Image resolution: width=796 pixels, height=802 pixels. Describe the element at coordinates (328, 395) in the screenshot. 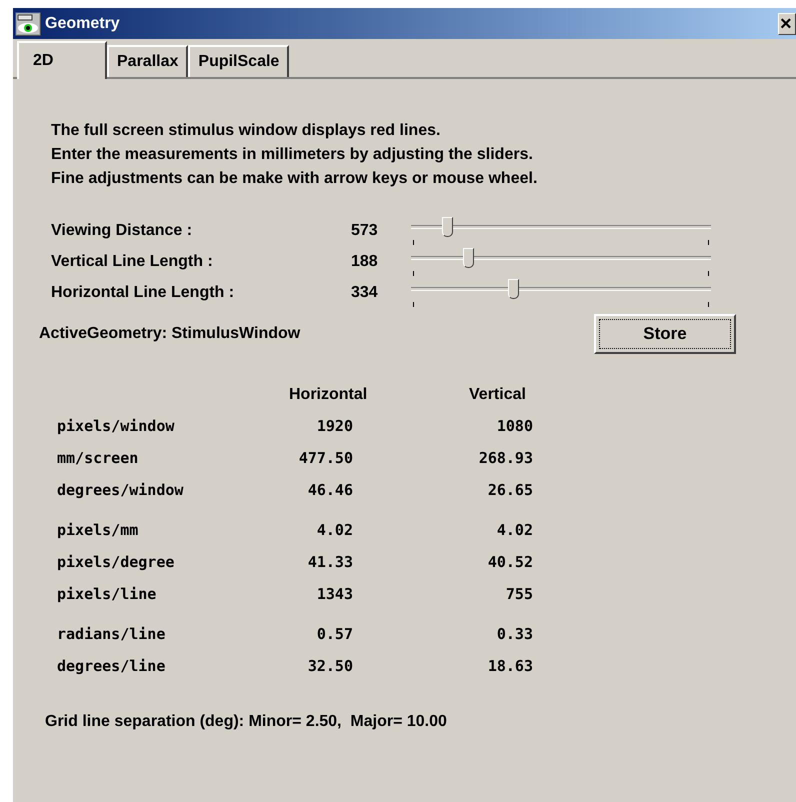

I see `column-header: Horizontal` at that location.